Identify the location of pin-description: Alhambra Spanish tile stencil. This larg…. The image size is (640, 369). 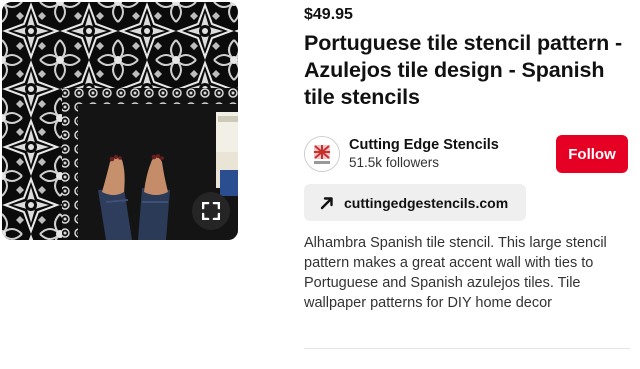
(455, 273).